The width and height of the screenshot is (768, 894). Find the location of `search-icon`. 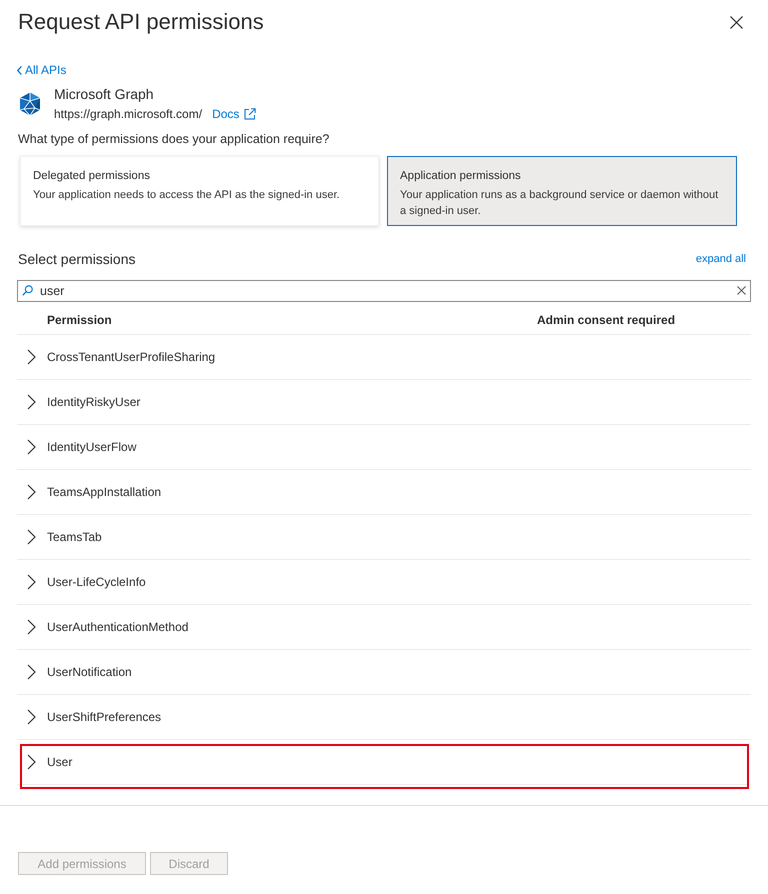

search-icon is located at coordinates (27, 290).